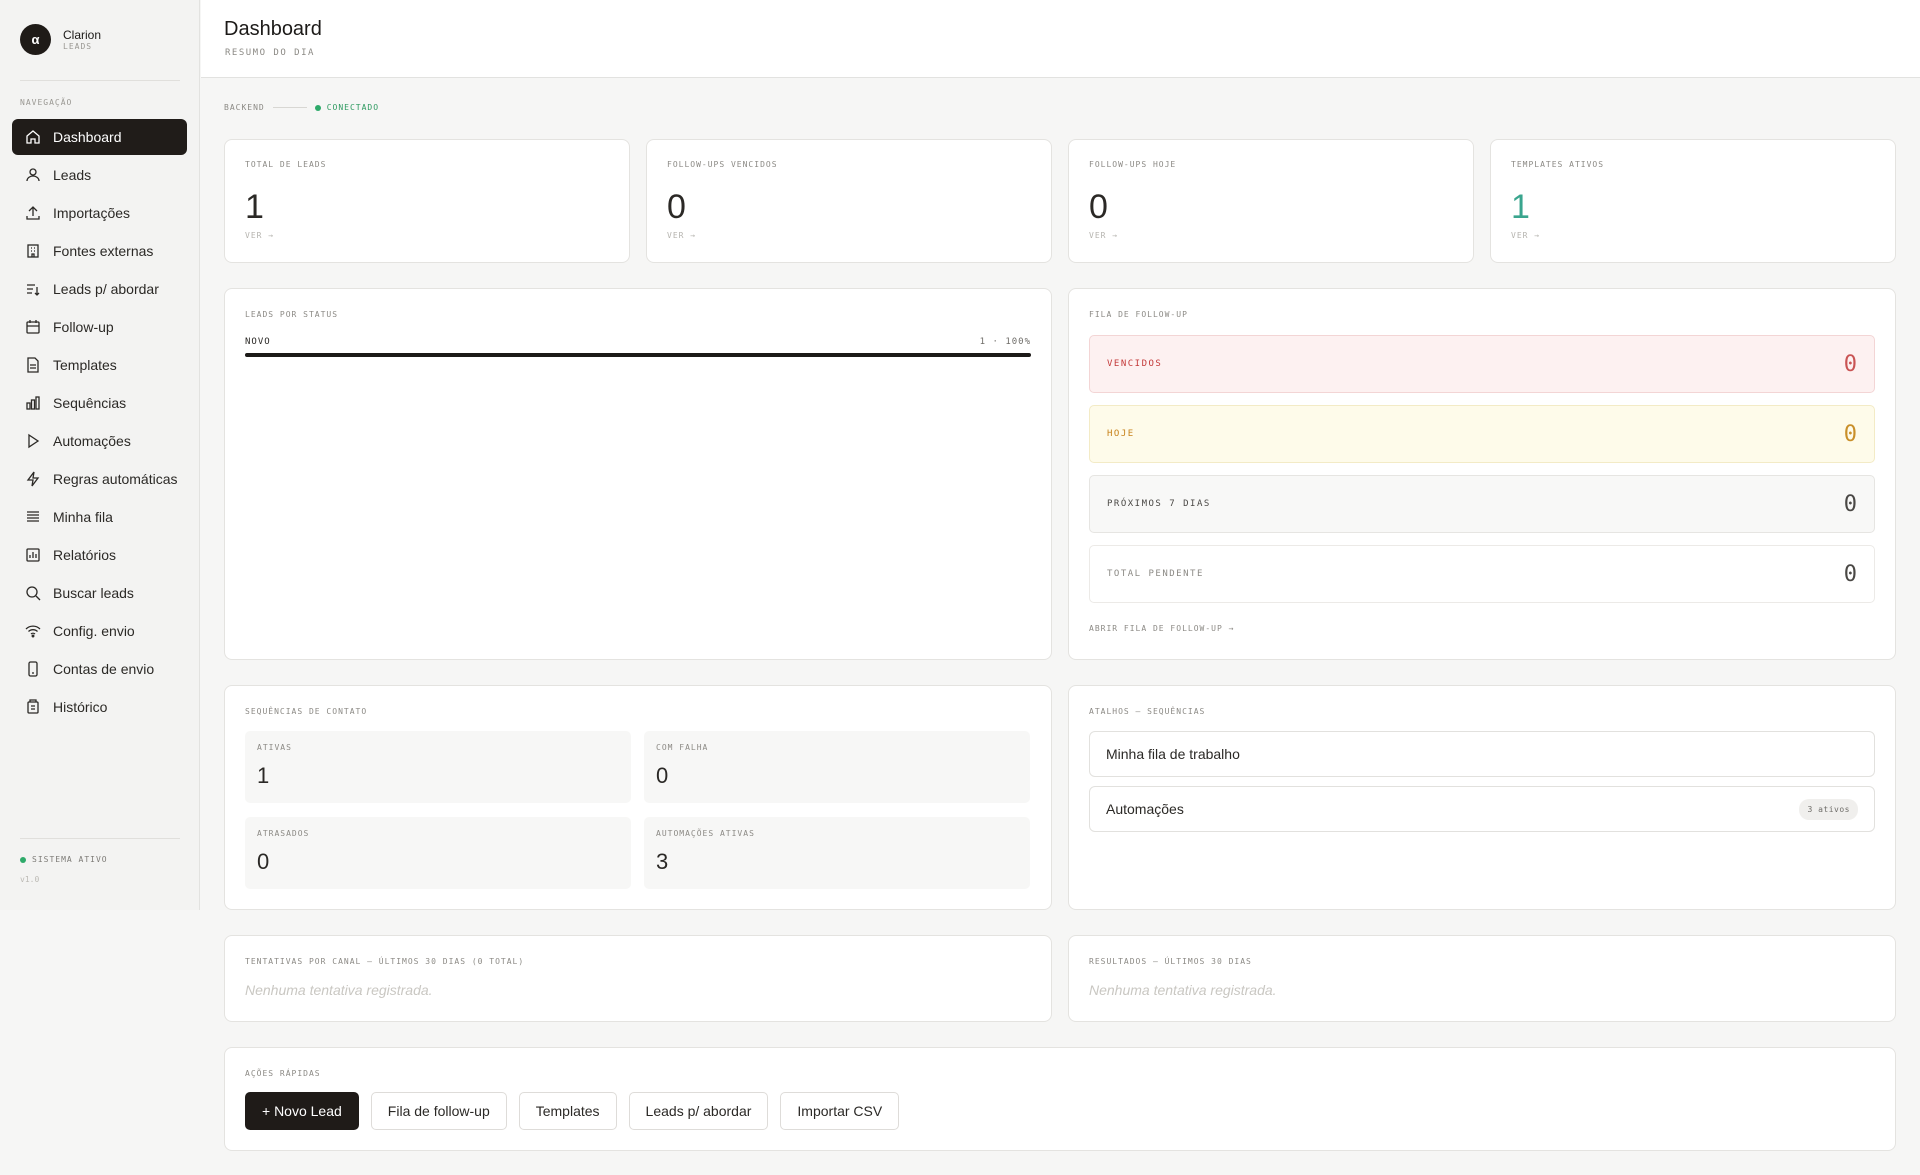  Describe the element at coordinates (638, 342) in the screenshot. I see `status-row: NOVO 1 · 100%` at that location.